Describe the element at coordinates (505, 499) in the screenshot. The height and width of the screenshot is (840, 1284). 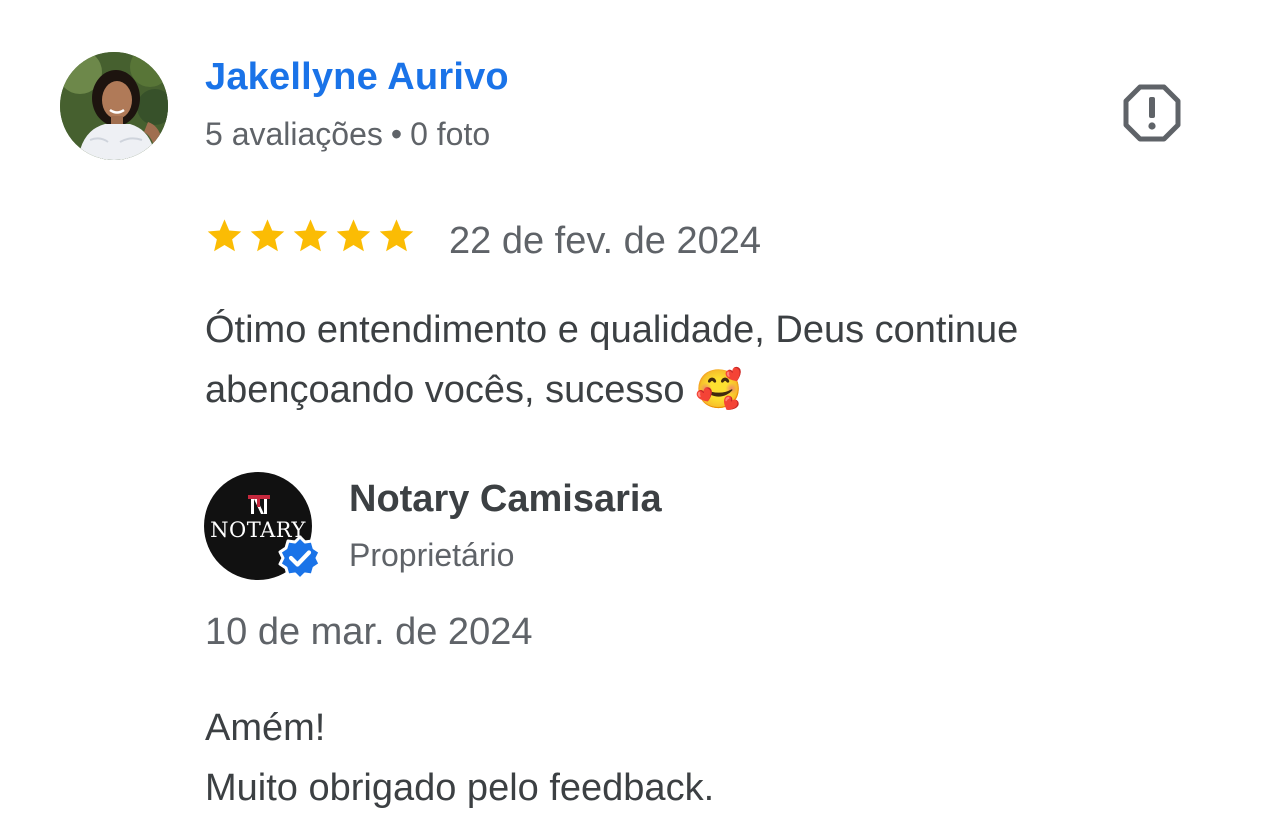
I see `owner-name: Notary Camisaria` at that location.